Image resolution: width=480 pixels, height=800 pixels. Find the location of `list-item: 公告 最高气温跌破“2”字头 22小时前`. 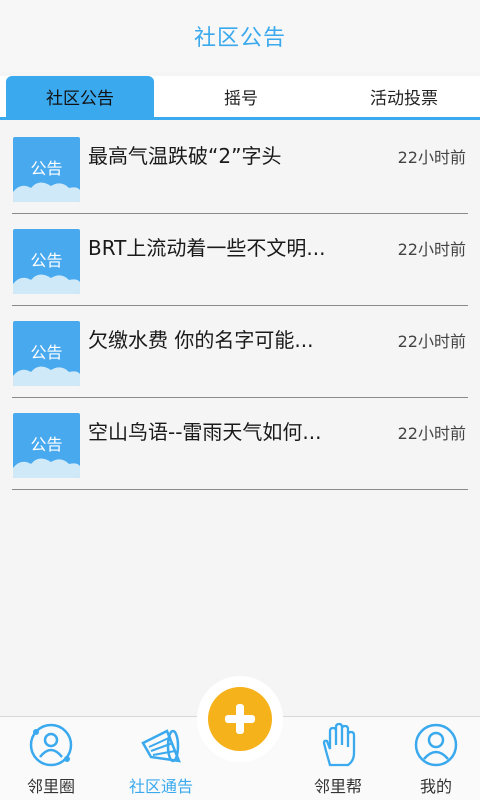

list-item: 公告 最高气温跌破“2”字头 22小时前 is located at coordinates (240, 168).